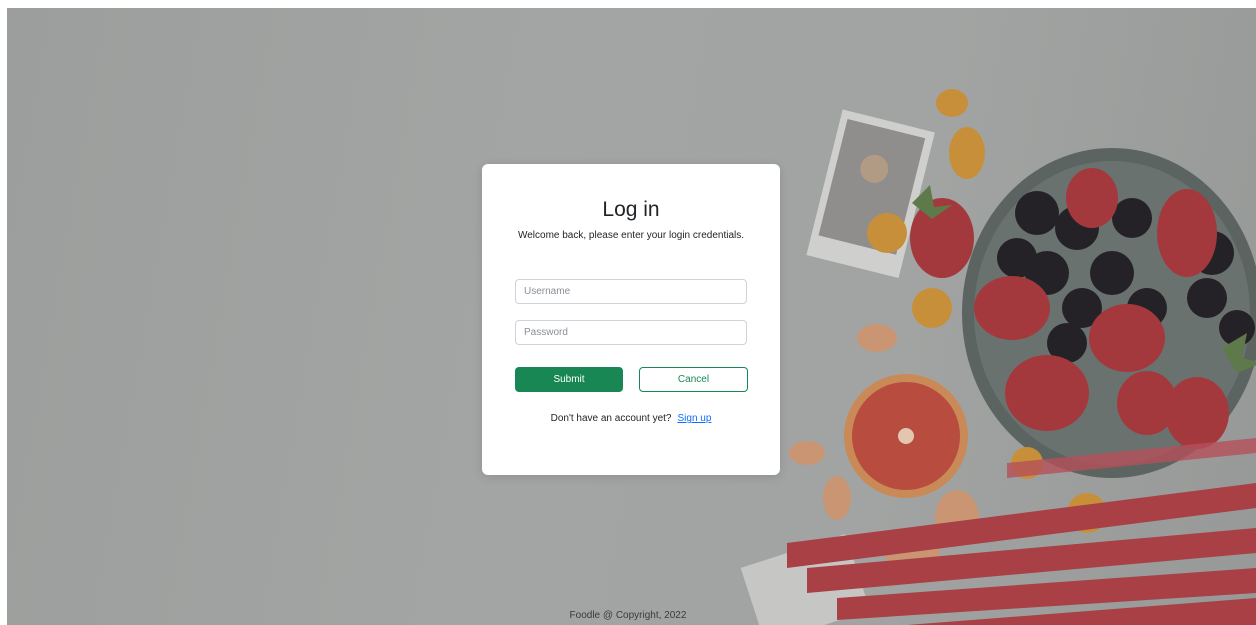  What do you see at coordinates (631, 332) in the screenshot?
I see `password-input` at bounding box center [631, 332].